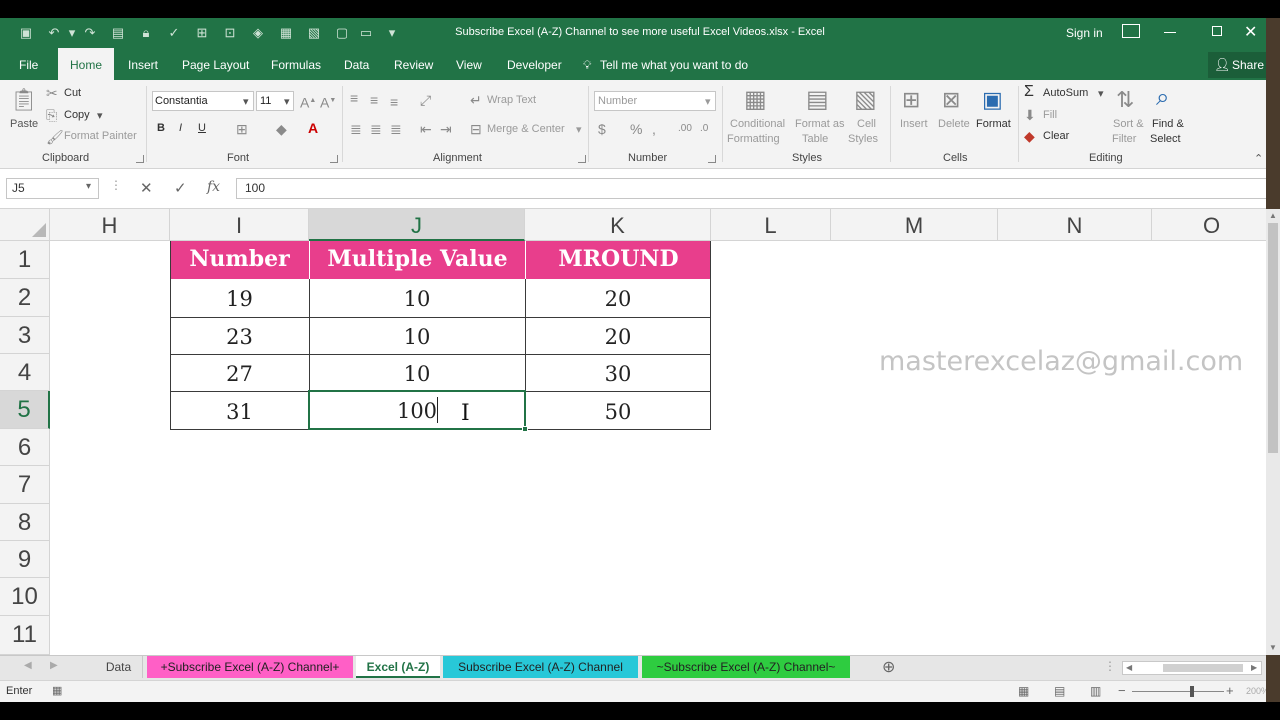 The height and width of the screenshot is (720, 1280). Describe the element at coordinates (239, 335) in the screenshot. I see `cell-i3: 23` at that location.